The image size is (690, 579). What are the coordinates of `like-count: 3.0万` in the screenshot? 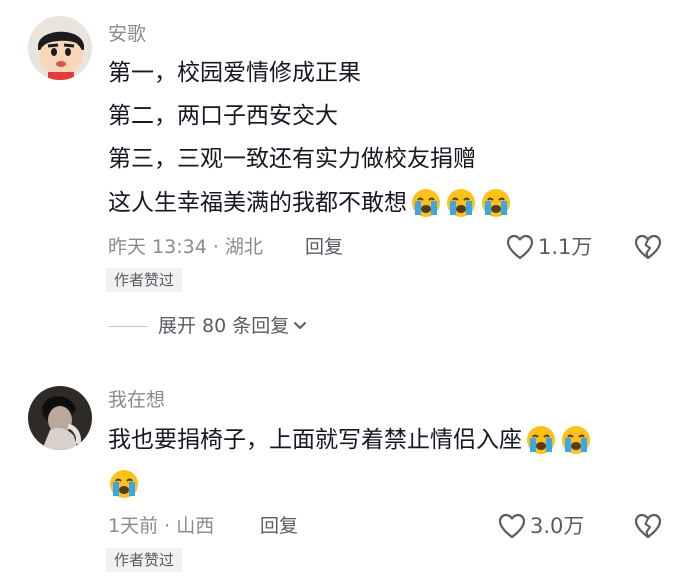 It's located at (557, 526).